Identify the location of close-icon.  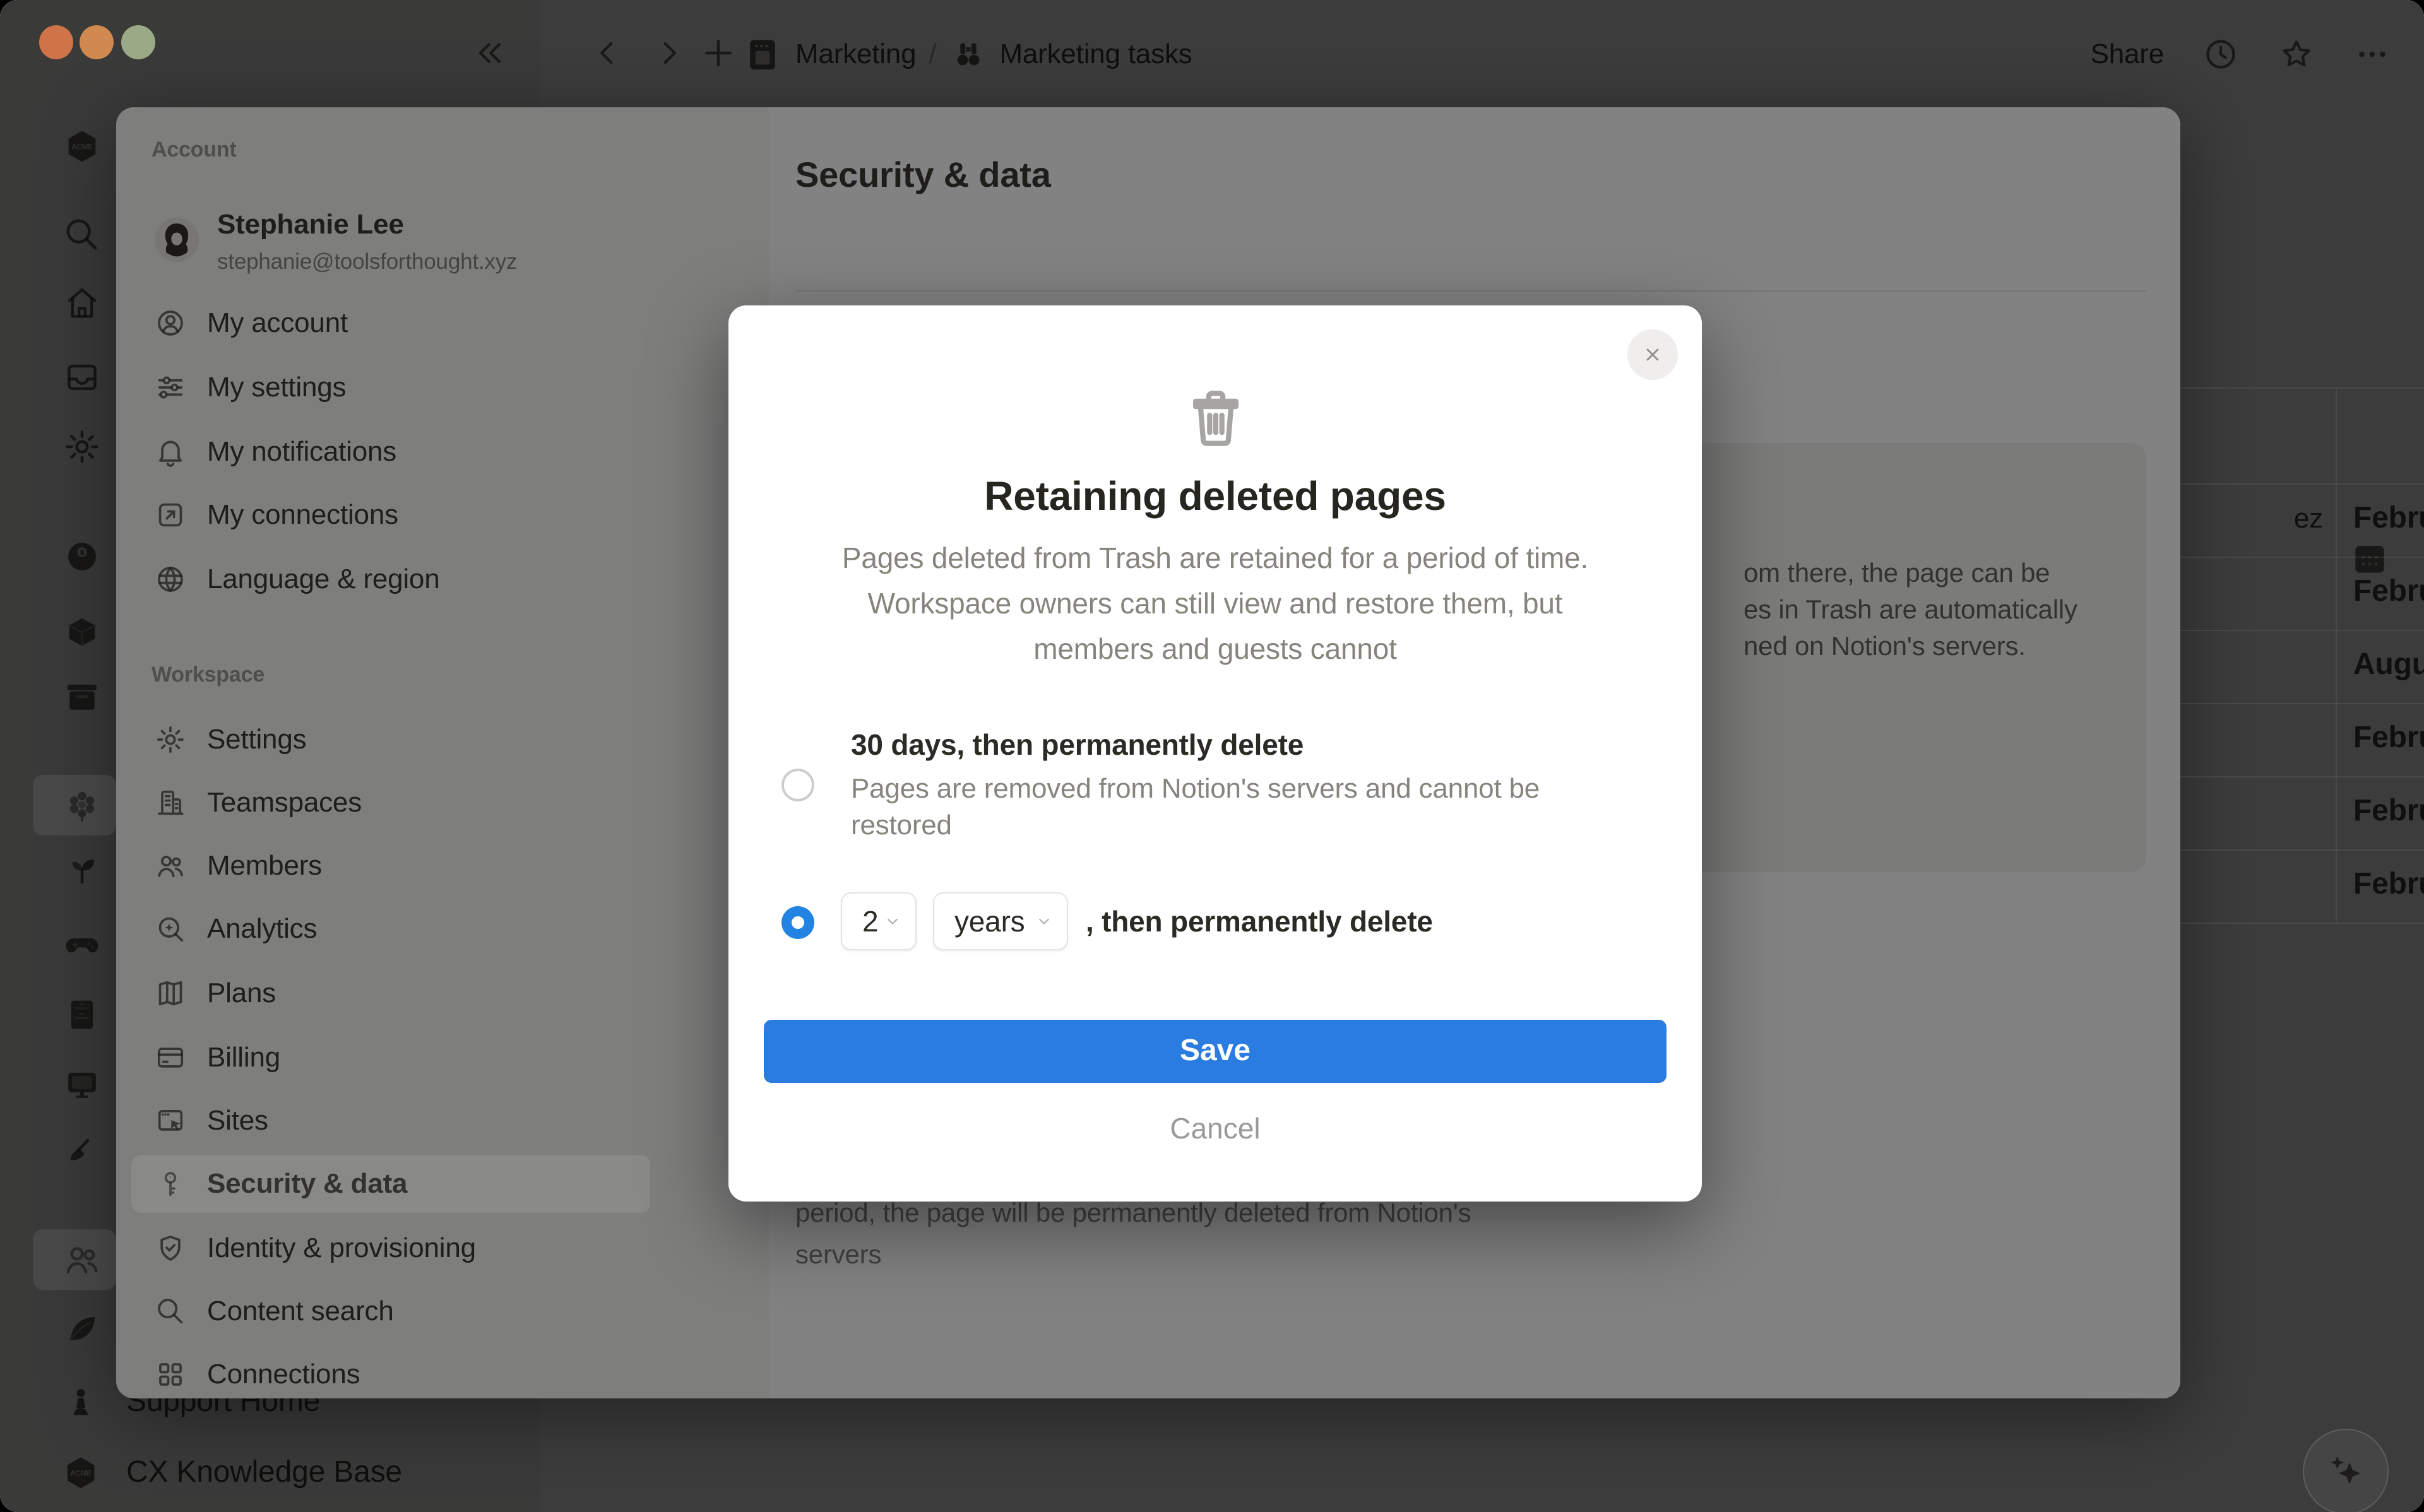
(1652, 354).